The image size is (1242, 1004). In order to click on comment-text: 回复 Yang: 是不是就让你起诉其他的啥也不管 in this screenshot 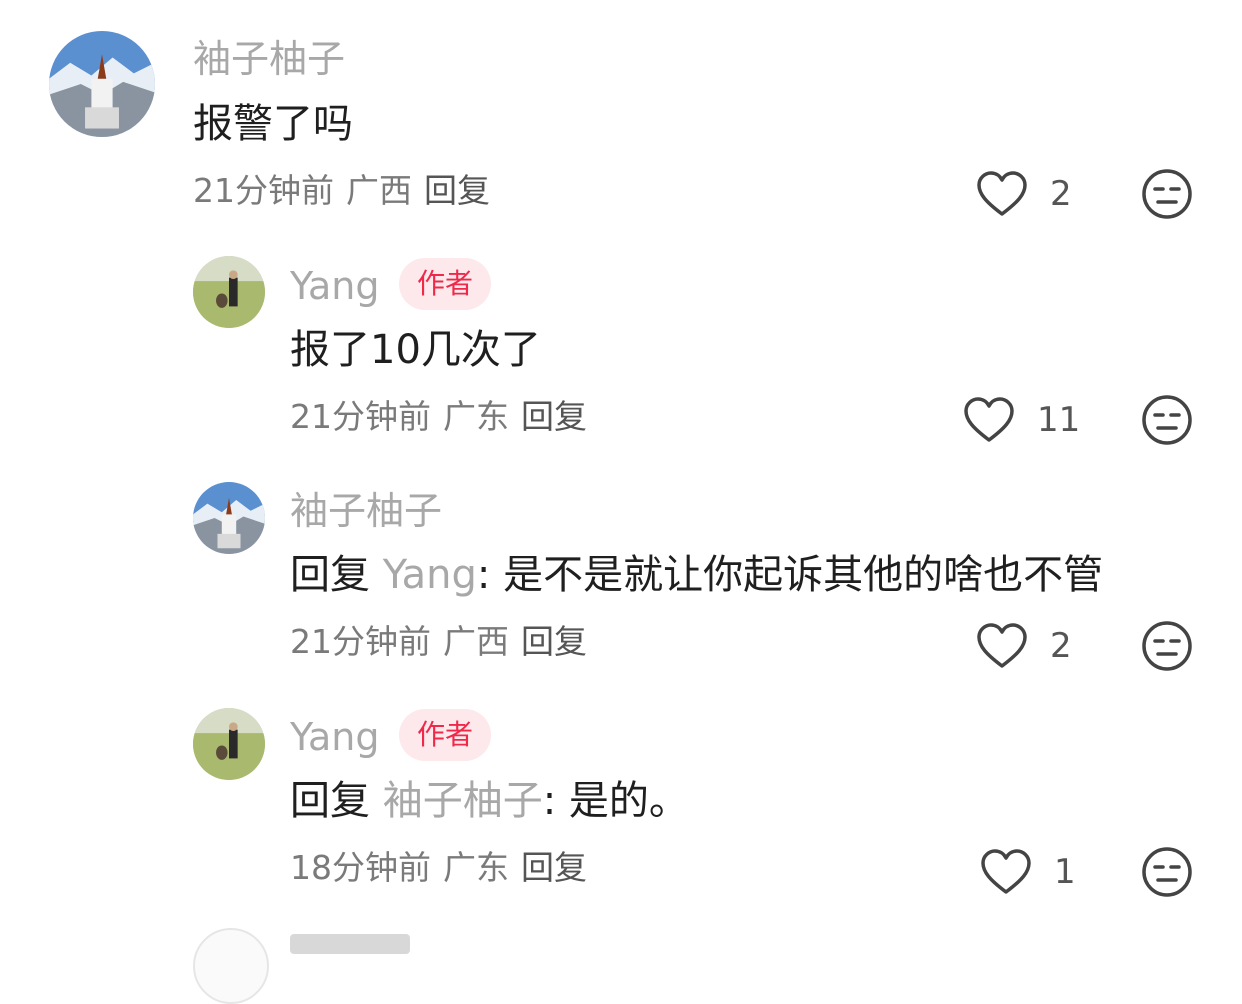, I will do `click(696, 575)`.